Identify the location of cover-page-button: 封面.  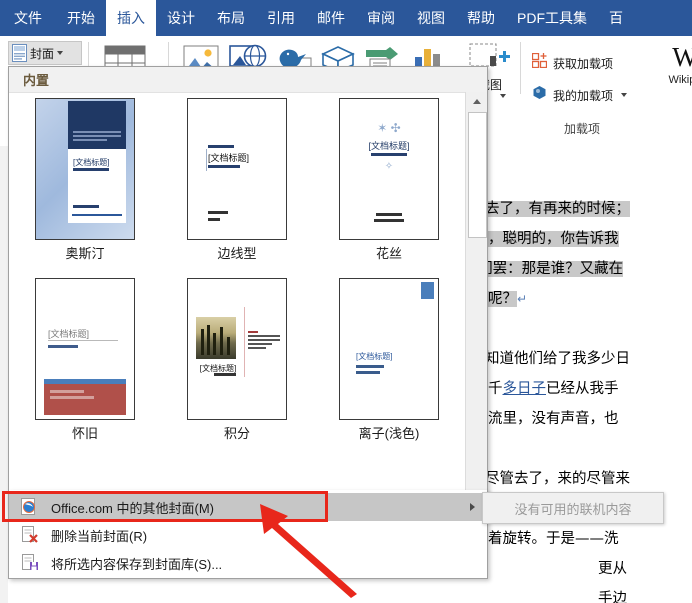
(45, 53).